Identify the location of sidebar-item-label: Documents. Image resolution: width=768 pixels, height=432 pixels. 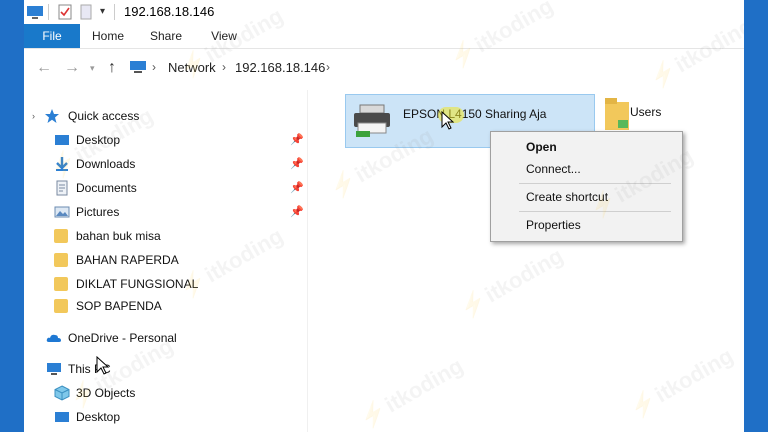
(106, 188).